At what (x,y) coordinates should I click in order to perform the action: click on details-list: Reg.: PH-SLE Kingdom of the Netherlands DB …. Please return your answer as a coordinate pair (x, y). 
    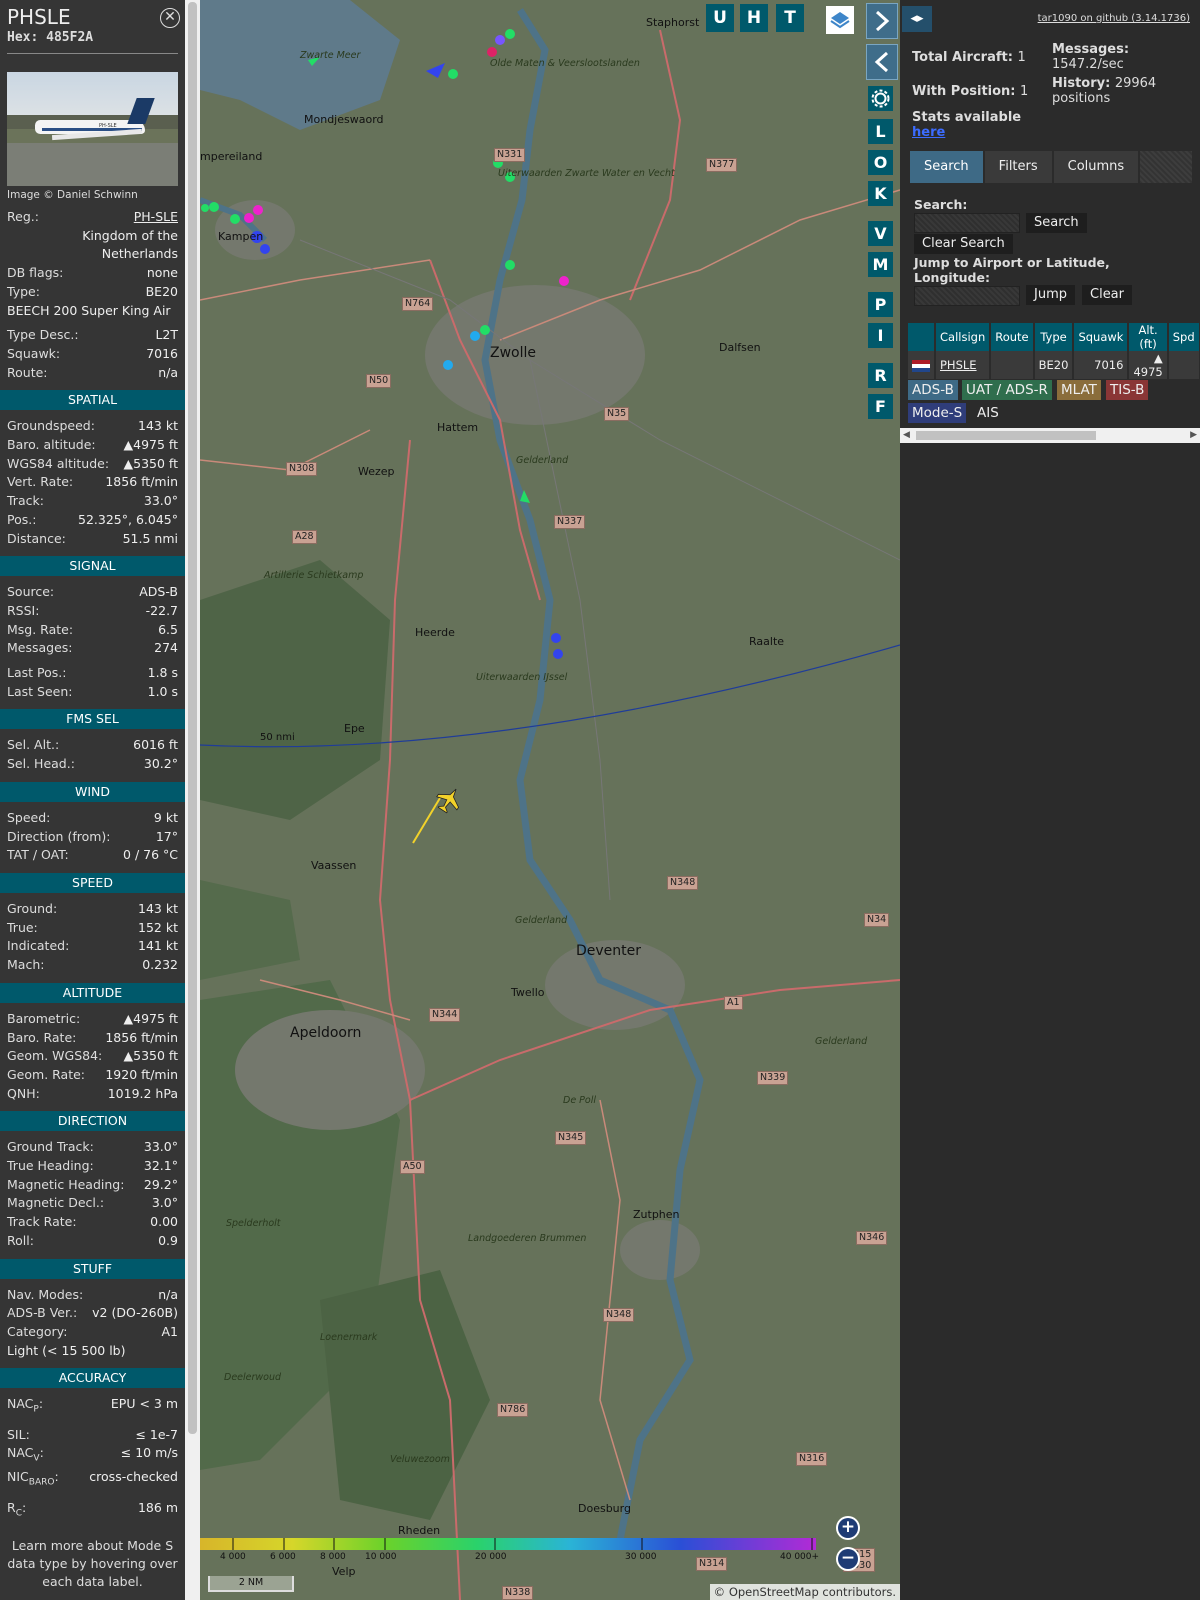
    Looking at the image, I should click on (92, 295).